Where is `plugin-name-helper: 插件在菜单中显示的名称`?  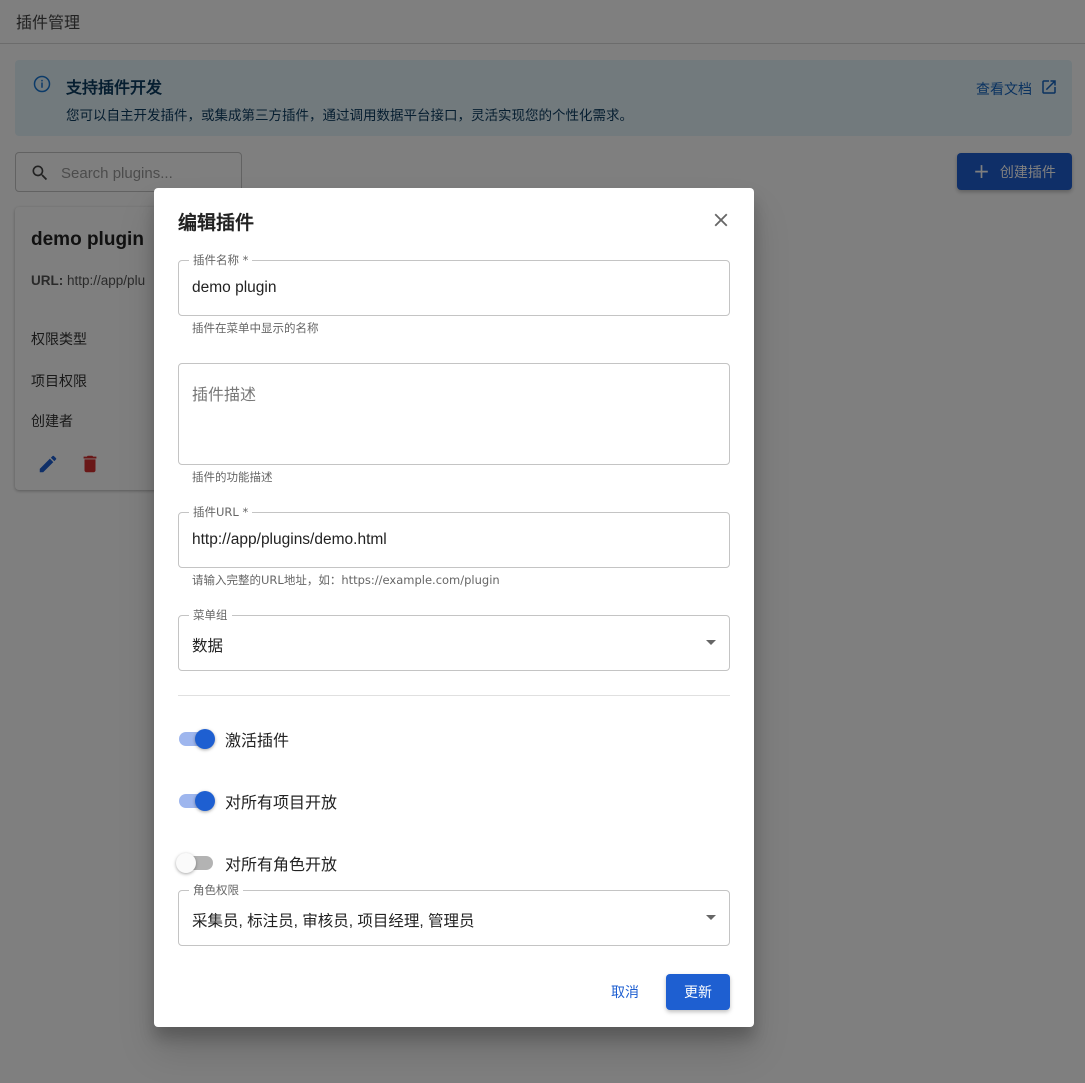 plugin-name-helper: 插件在菜单中显示的名称 is located at coordinates (255, 328).